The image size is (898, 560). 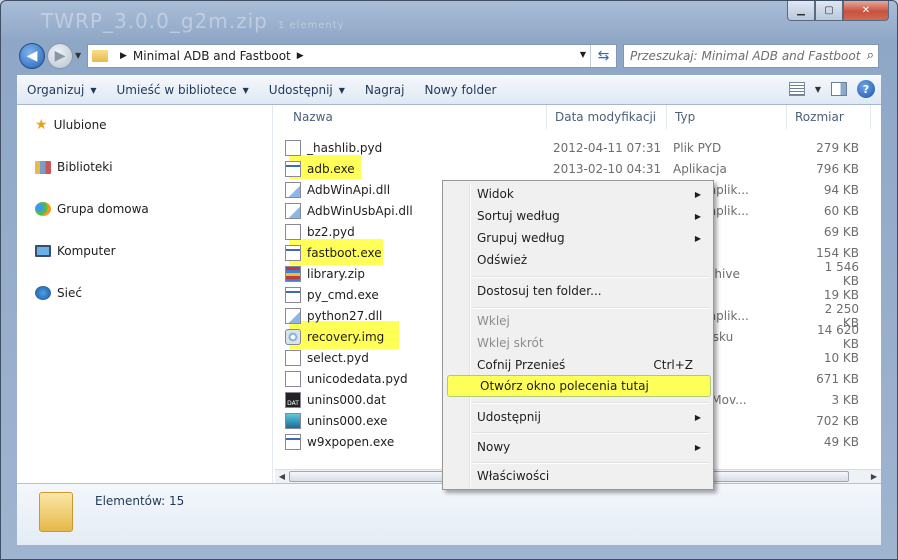 I want to click on column-header-name: Nazwa, so click(x=416, y=117).